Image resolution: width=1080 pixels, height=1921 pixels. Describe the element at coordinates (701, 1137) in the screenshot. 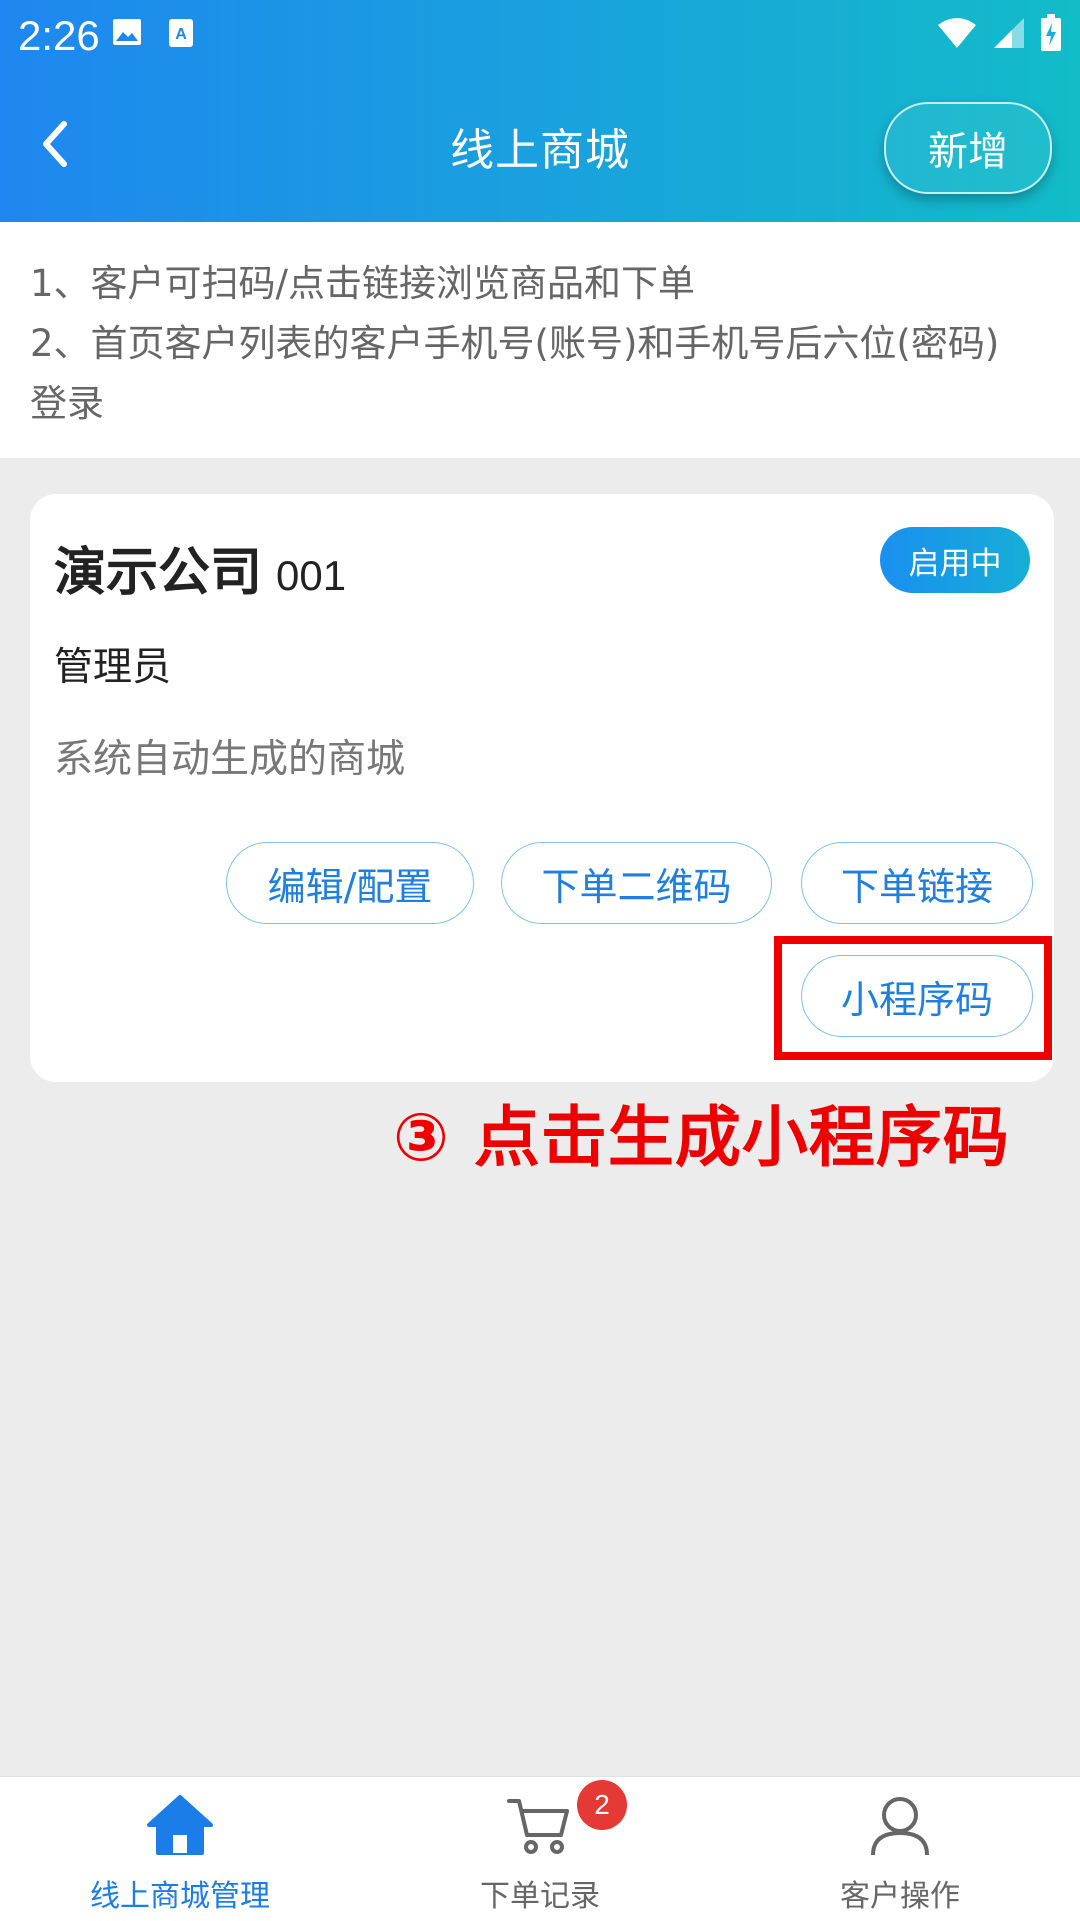

I see `annotation-text: ③ 点击生成小程序码` at that location.